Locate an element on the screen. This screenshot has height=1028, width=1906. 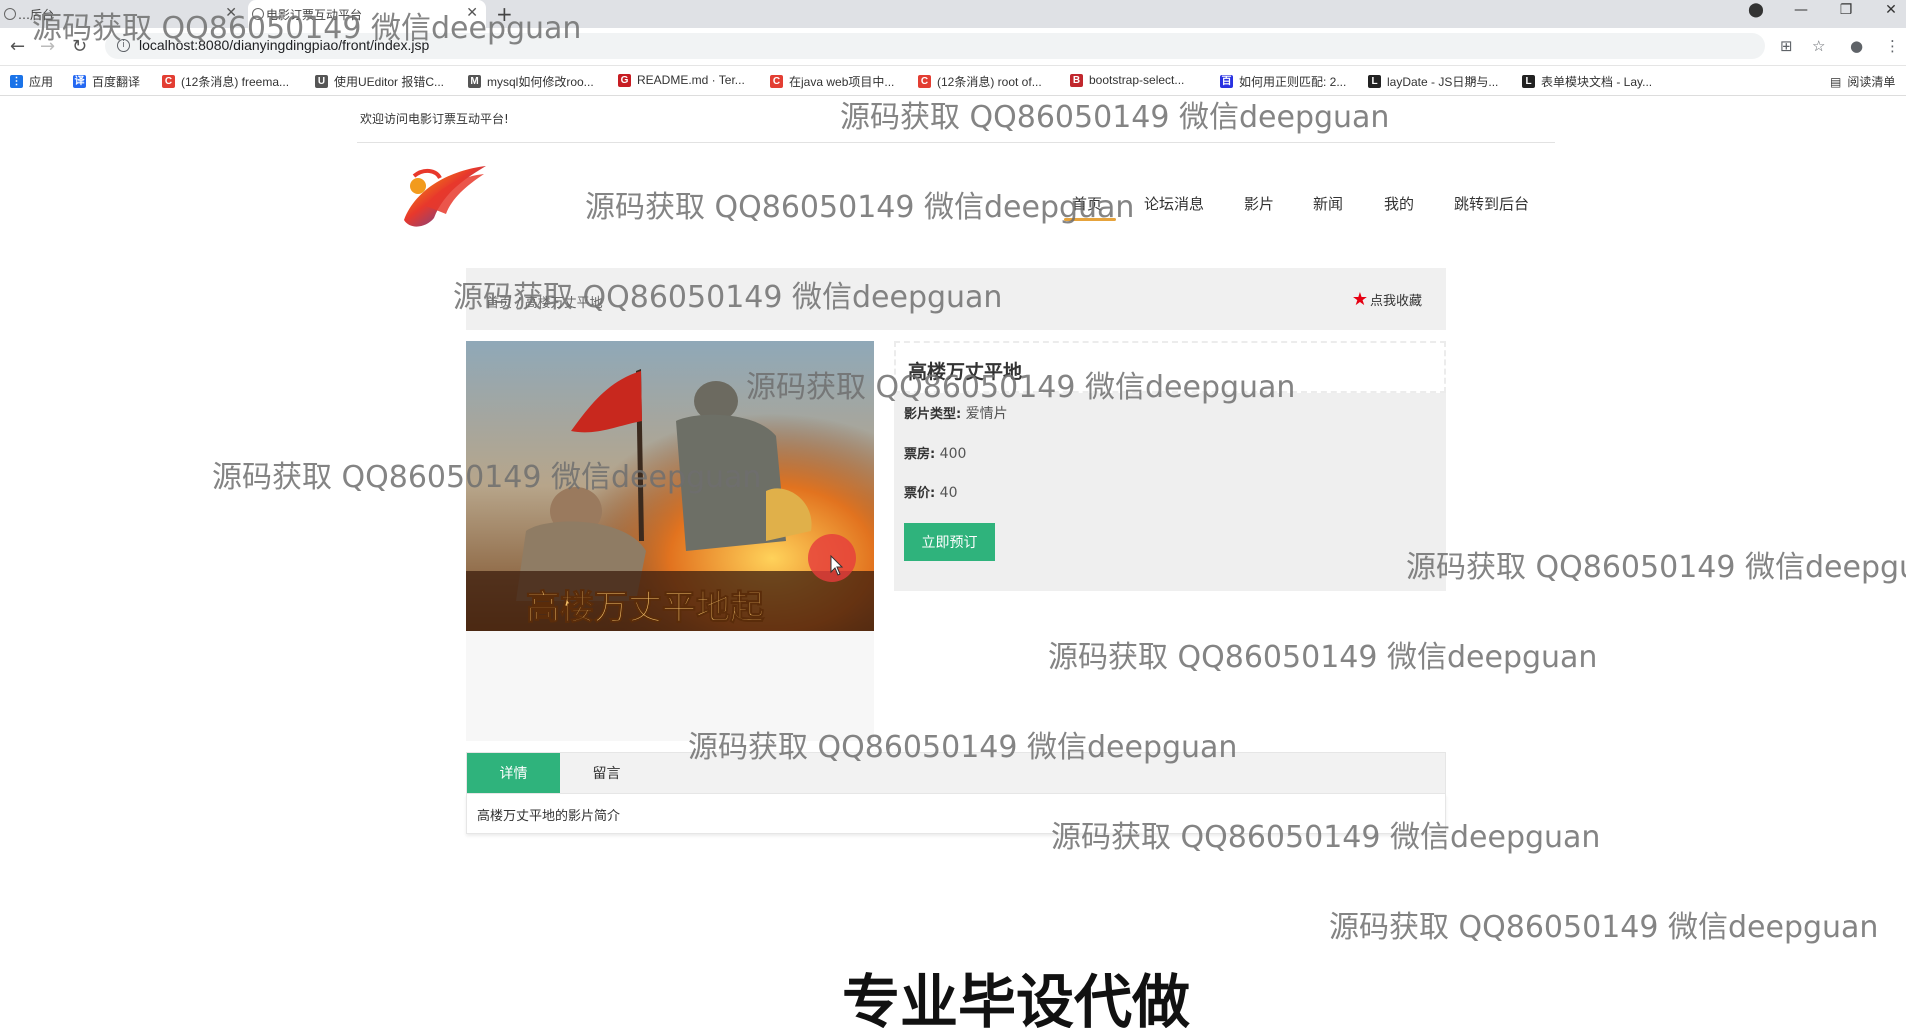
restore-icon: ❐ is located at coordinates (1846, 10).